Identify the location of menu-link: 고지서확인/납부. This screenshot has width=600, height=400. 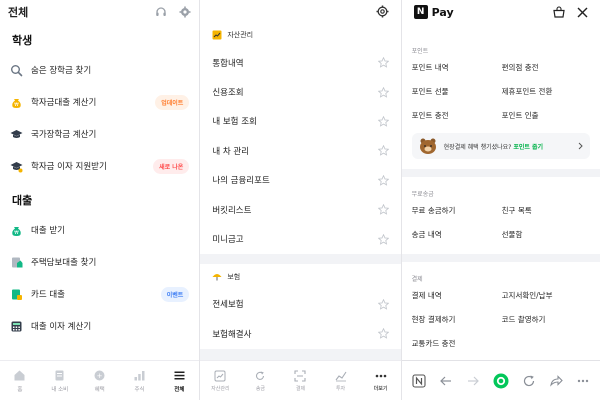
(547, 295).